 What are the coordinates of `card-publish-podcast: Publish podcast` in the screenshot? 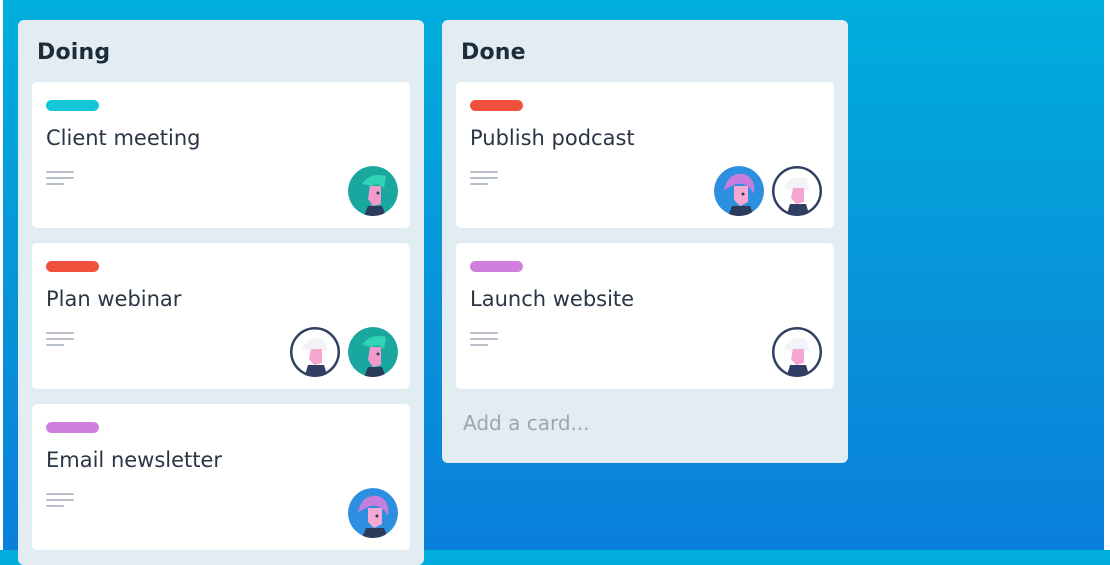 It's located at (645, 155).